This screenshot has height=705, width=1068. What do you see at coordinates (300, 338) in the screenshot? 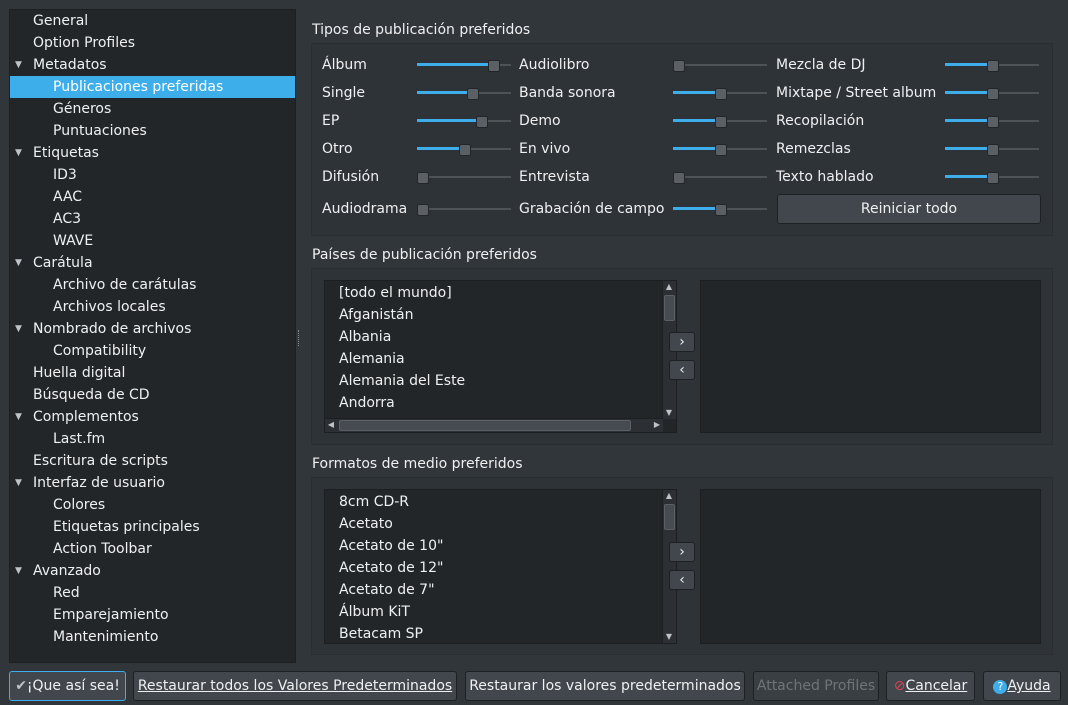
I see `splitter-handle` at bounding box center [300, 338].